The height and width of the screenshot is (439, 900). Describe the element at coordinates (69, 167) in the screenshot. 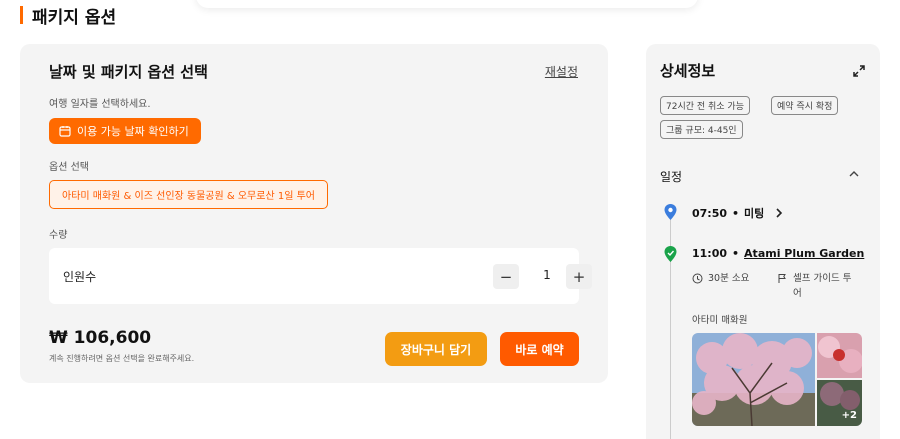

I see `option-label: 옵션 선택` at that location.